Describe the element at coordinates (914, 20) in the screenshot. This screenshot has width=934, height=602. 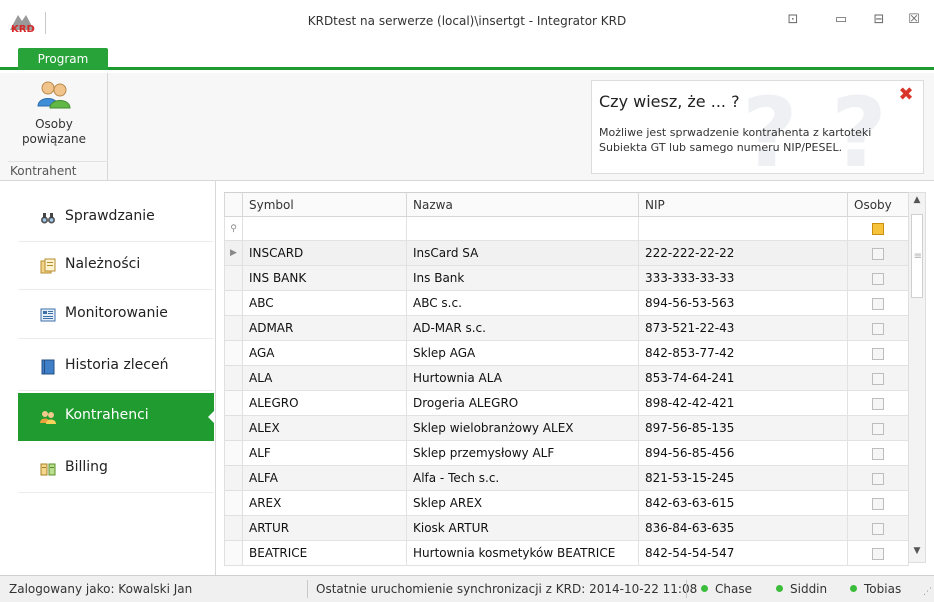
I see `close-icon: ☒` at that location.